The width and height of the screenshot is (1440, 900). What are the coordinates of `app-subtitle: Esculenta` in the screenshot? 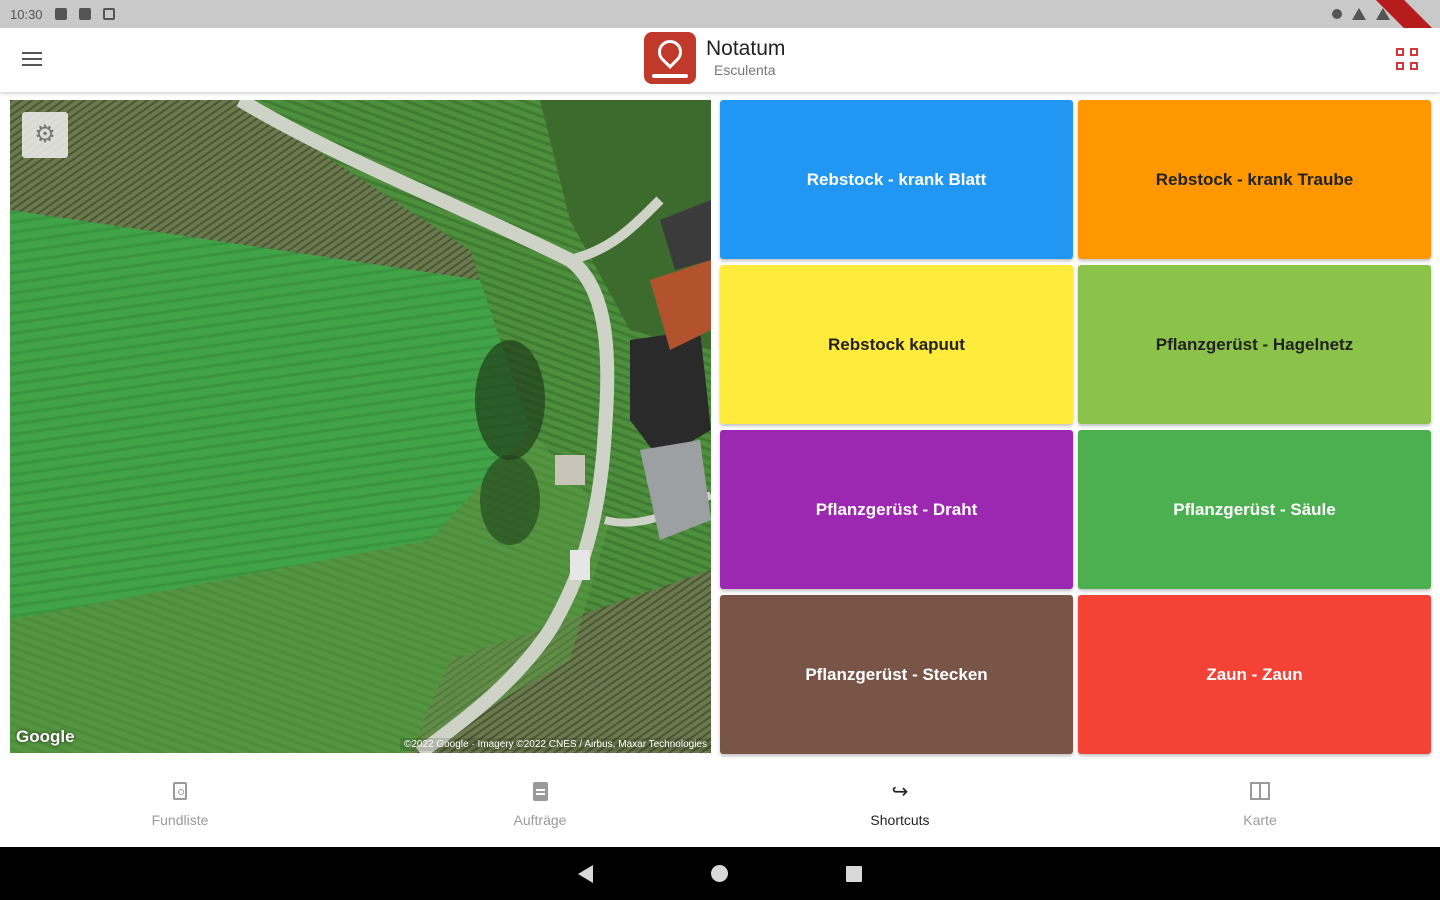 It's located at (745, 70).